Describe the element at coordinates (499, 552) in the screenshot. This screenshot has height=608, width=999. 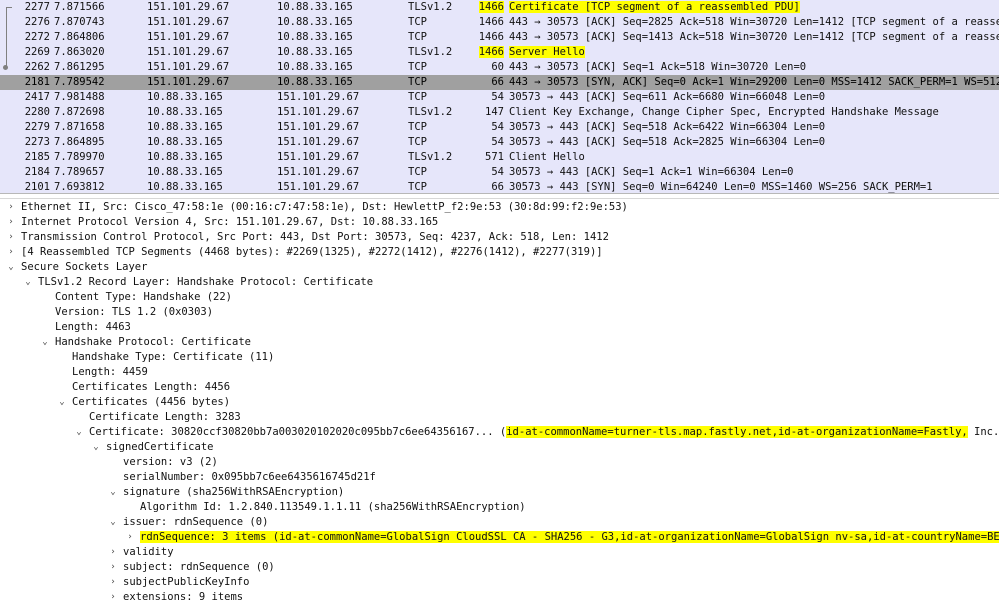
I see `detail-tree-item: › validity` at that location.